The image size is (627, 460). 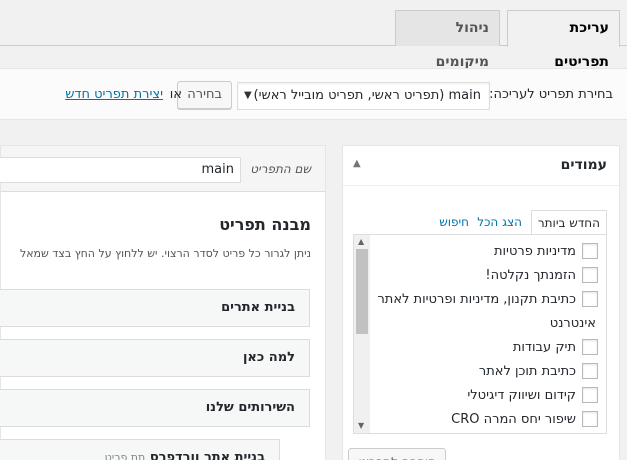 What do you see at coordinates (486, 324) in the screenshot?
I see `list-item-wrap: אינטרנט` at bounding box center [486, 324].